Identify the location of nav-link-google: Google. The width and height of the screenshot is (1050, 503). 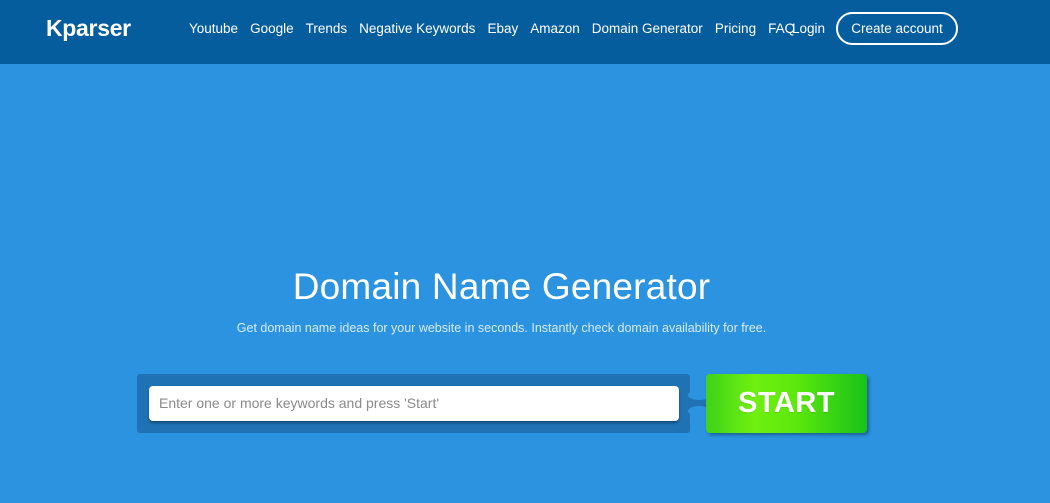
(272, 29).